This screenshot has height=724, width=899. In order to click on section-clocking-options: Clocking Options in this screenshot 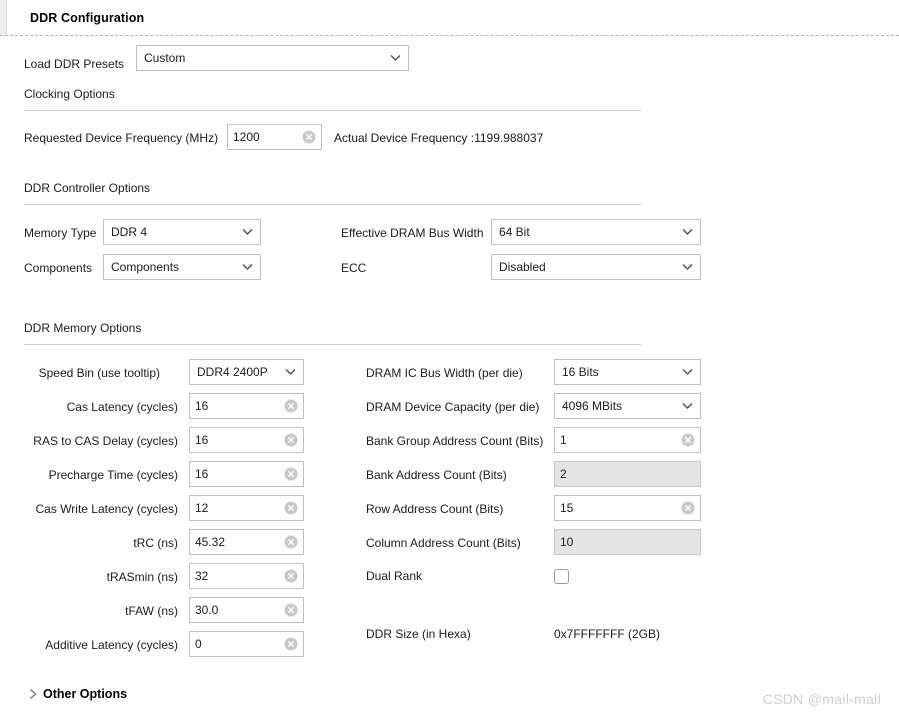, I will do `click(69, 94)`.